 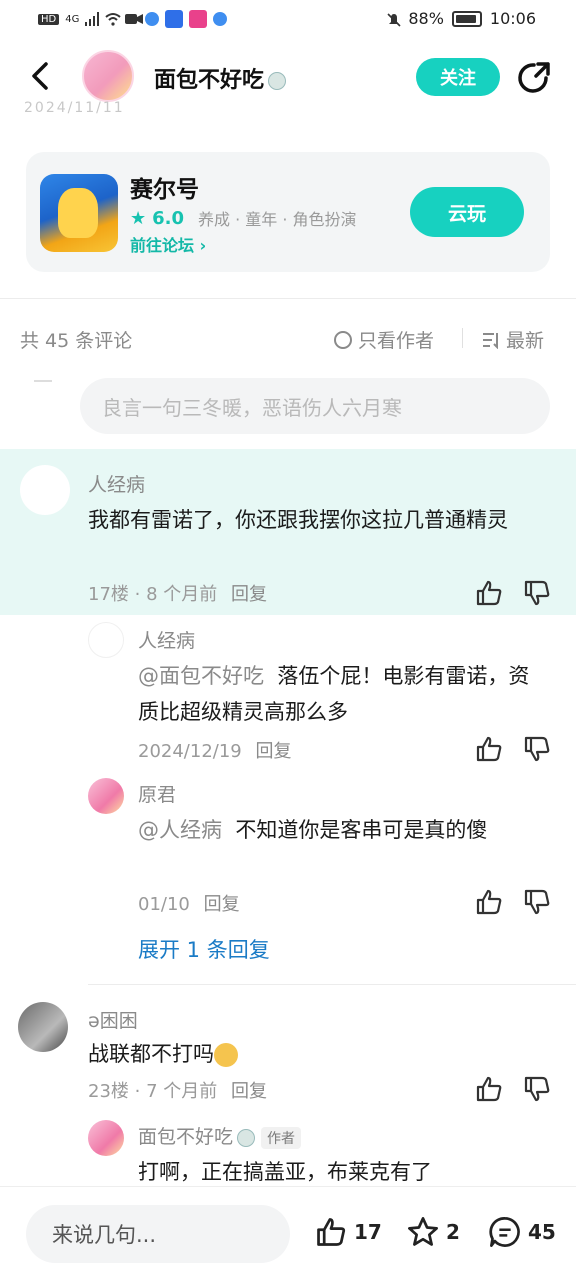 What do you see at coordinates (153, 1091) in the screenshot?
I see `comment-floor: 23楼 · 7 个月前` at bounding box center [153, 1091].